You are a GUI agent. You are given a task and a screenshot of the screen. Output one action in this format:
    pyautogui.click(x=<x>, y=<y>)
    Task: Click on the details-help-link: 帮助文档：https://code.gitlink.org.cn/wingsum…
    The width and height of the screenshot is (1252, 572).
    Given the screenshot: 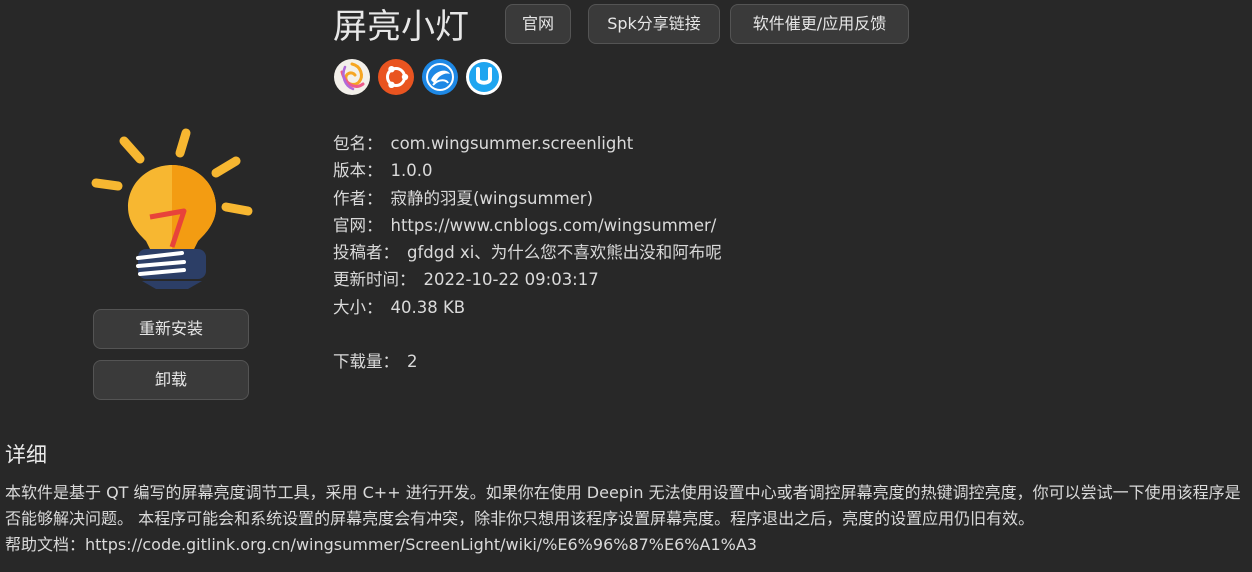 What is the action you would take?
    pyautogui.click(x=626, y=545)
    